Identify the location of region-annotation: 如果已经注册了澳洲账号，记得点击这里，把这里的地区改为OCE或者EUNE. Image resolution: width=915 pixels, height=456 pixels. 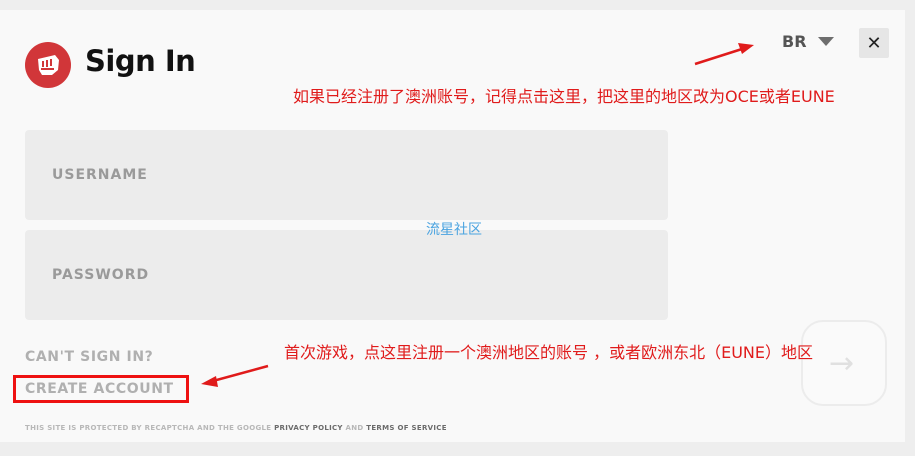
(564, 96).